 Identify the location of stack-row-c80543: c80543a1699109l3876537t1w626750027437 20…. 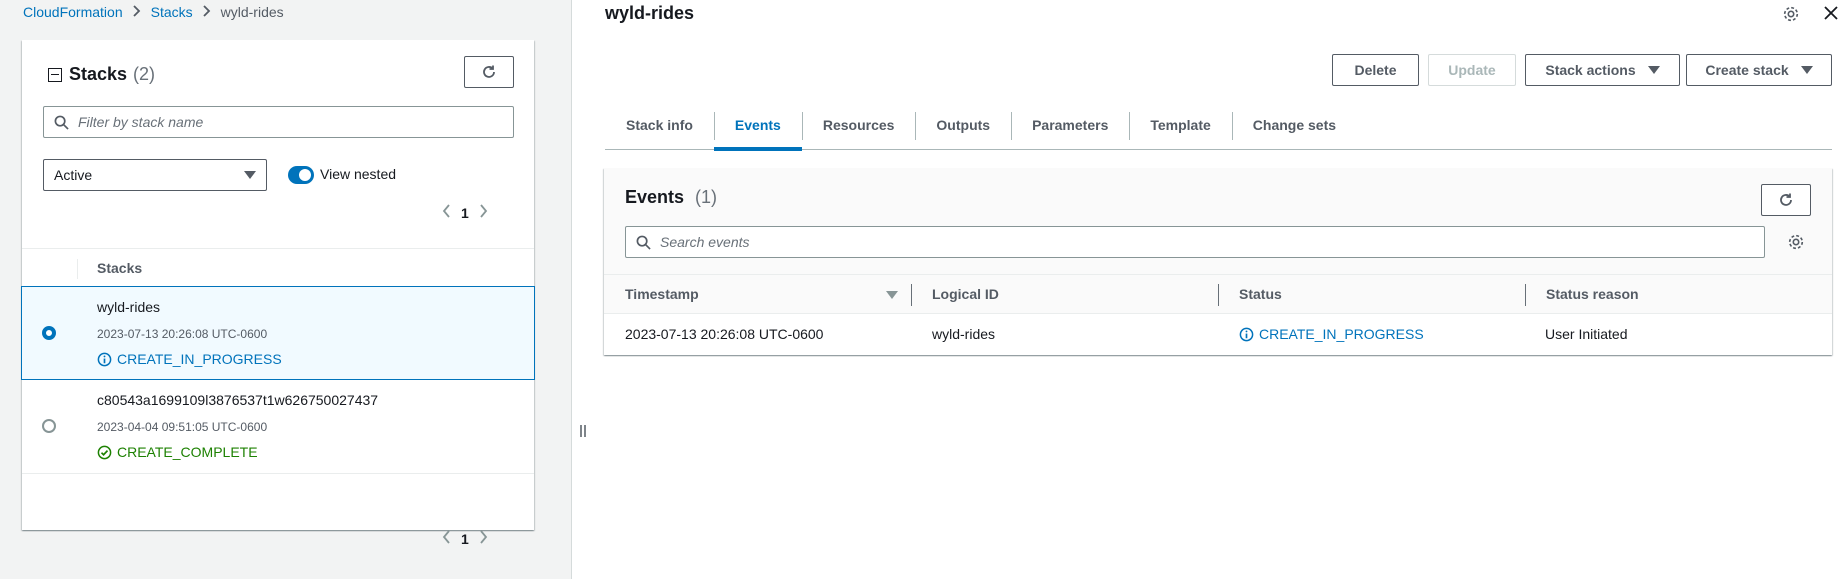
(278, 427).